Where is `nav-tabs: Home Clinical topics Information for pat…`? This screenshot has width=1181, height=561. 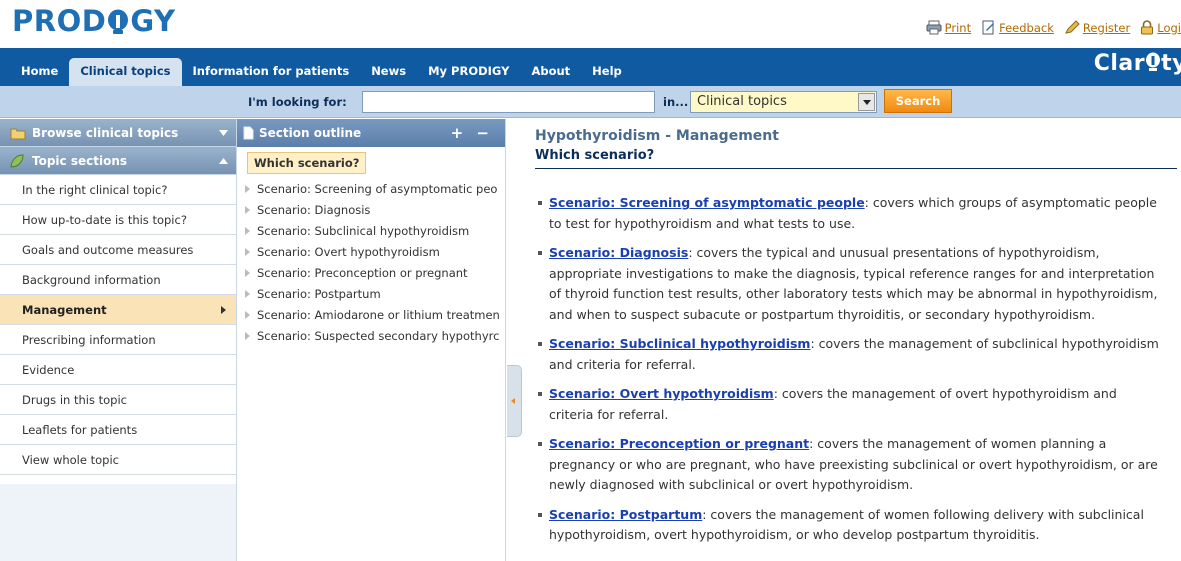 nav-tabs: Home Clinical topics Information for pat… is located at coordinates (321, 71).